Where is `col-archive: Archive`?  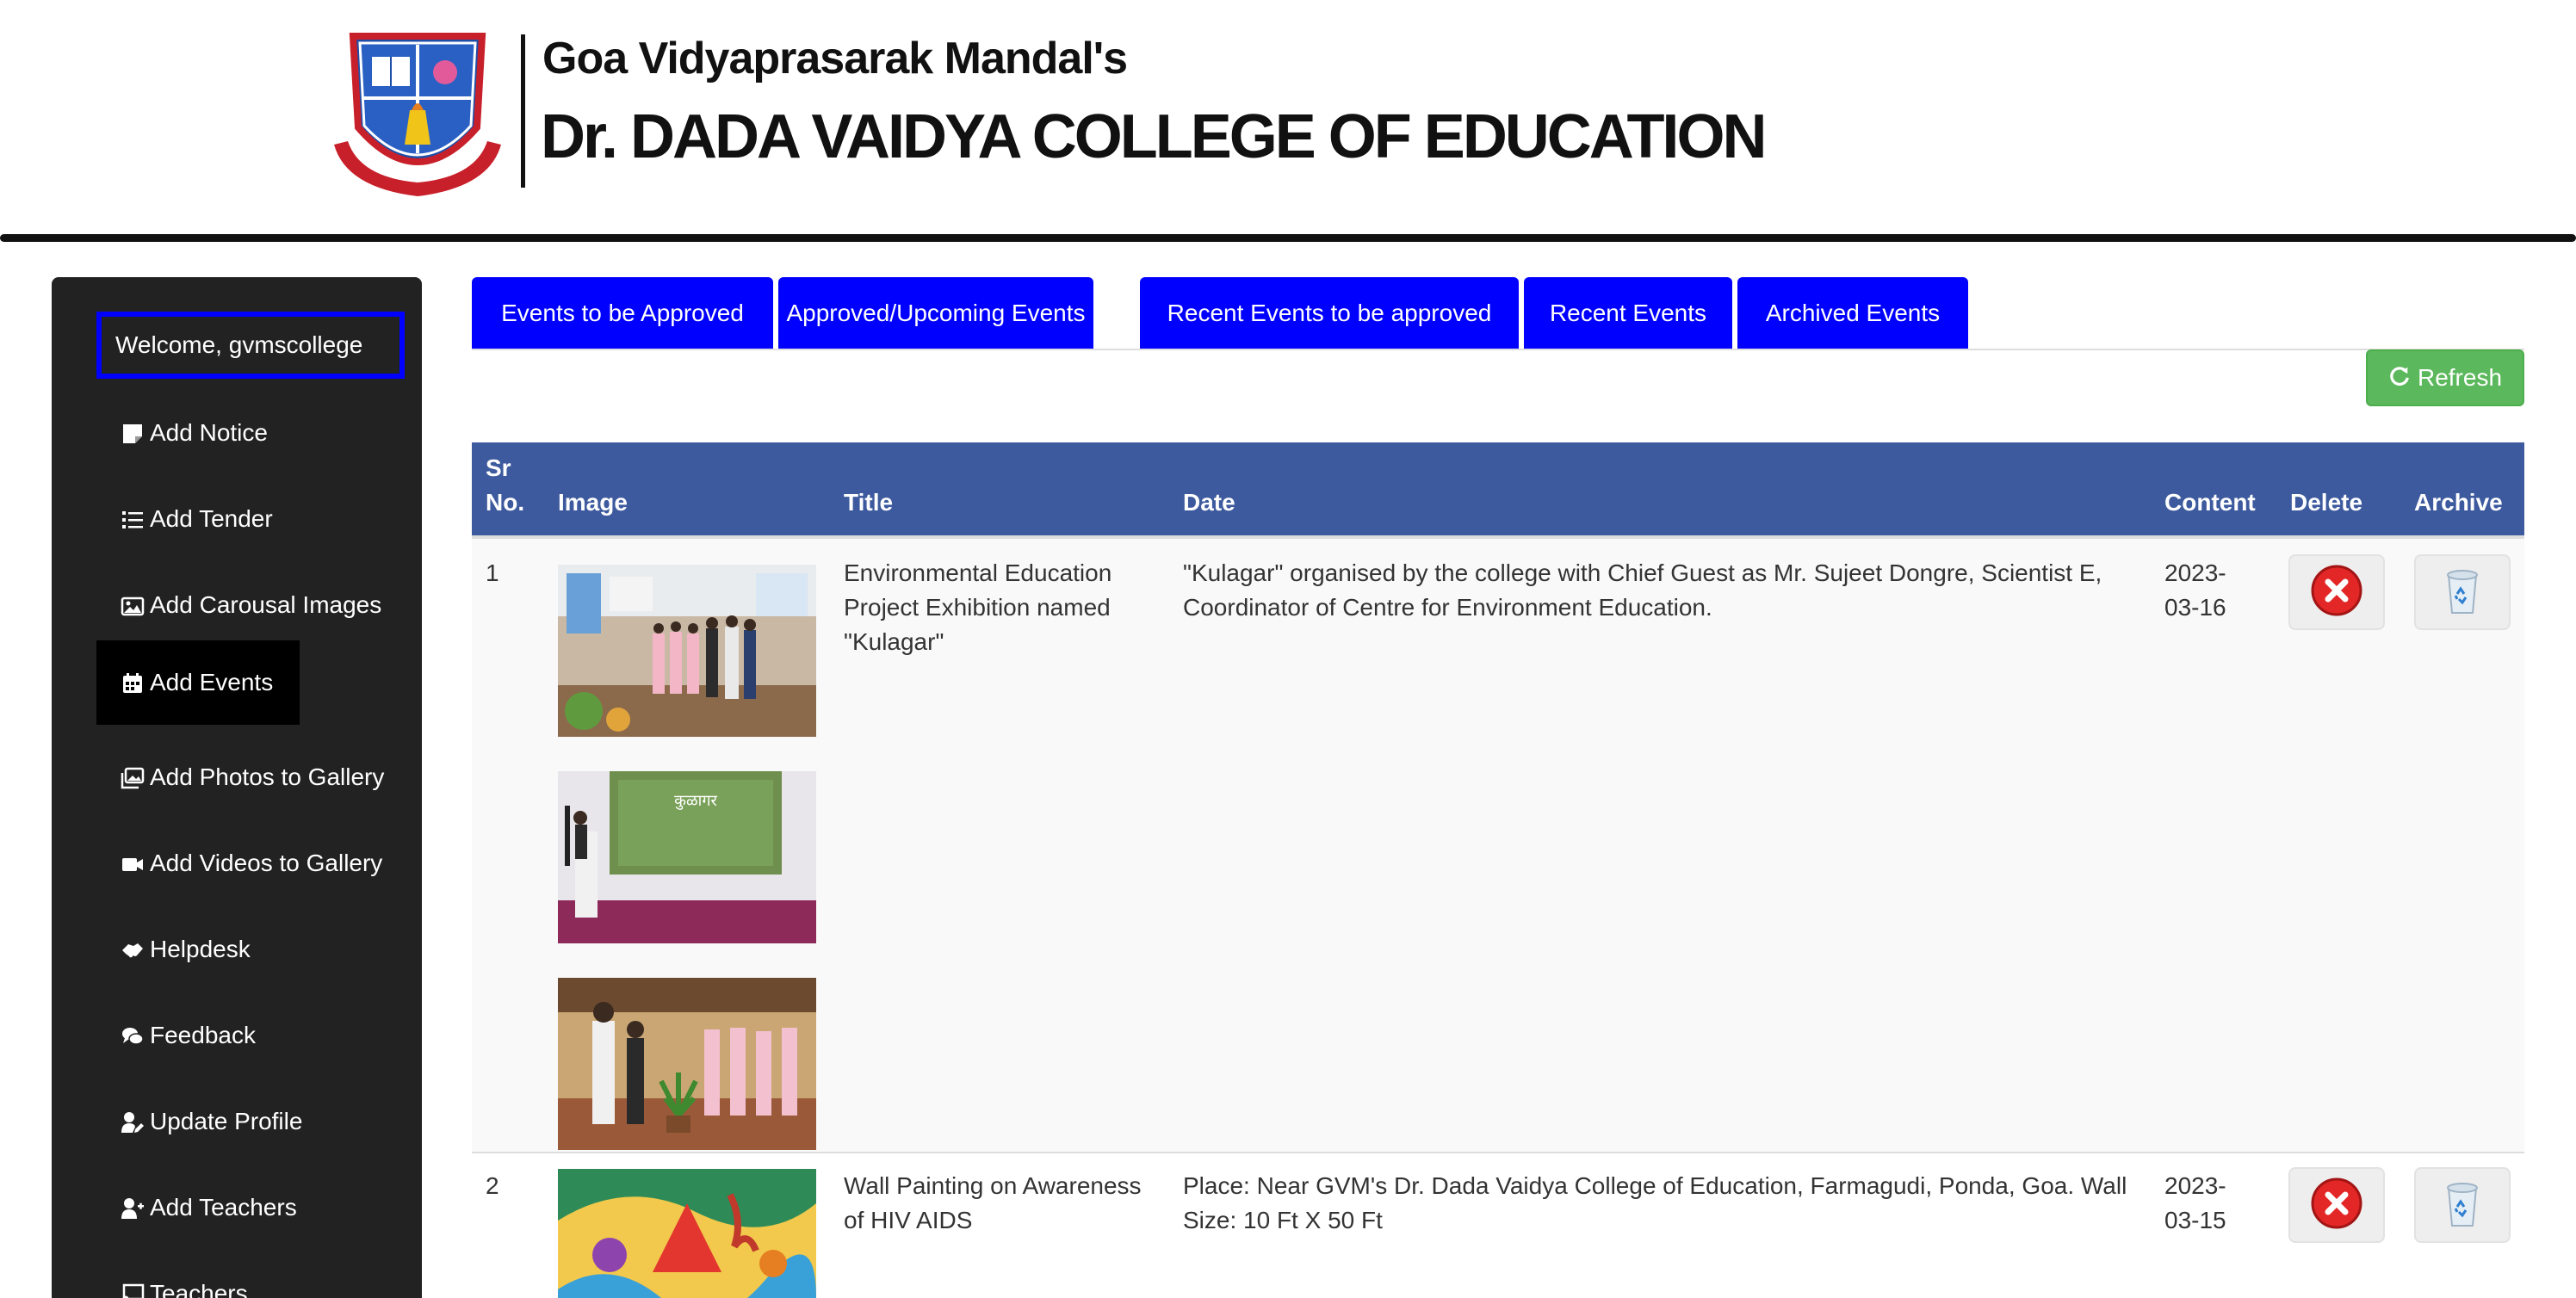 col-archive: Archive is located at coordinates (2459, 502).